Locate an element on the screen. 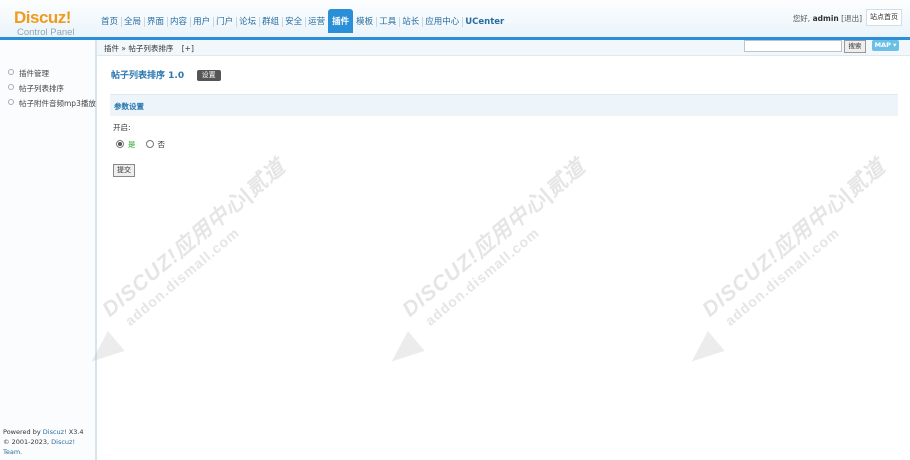  radio-no is located at coordinates (149, 144).